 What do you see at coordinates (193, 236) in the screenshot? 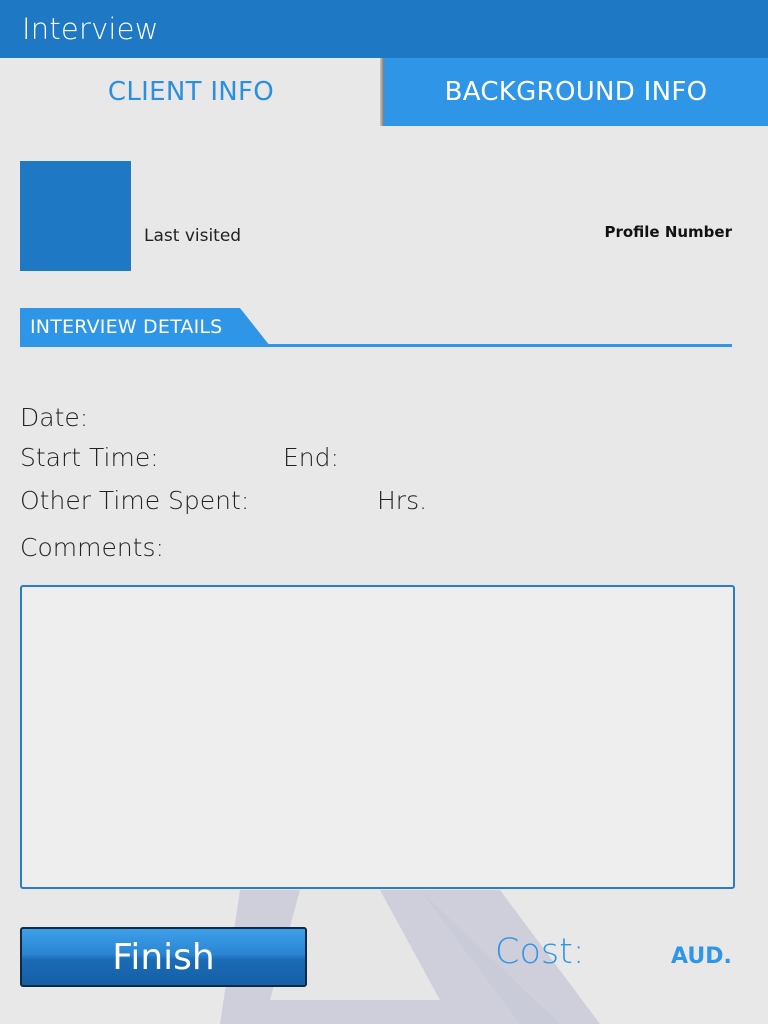
I see `last-visited-label: Last visited` at bounding box center [193, 236].